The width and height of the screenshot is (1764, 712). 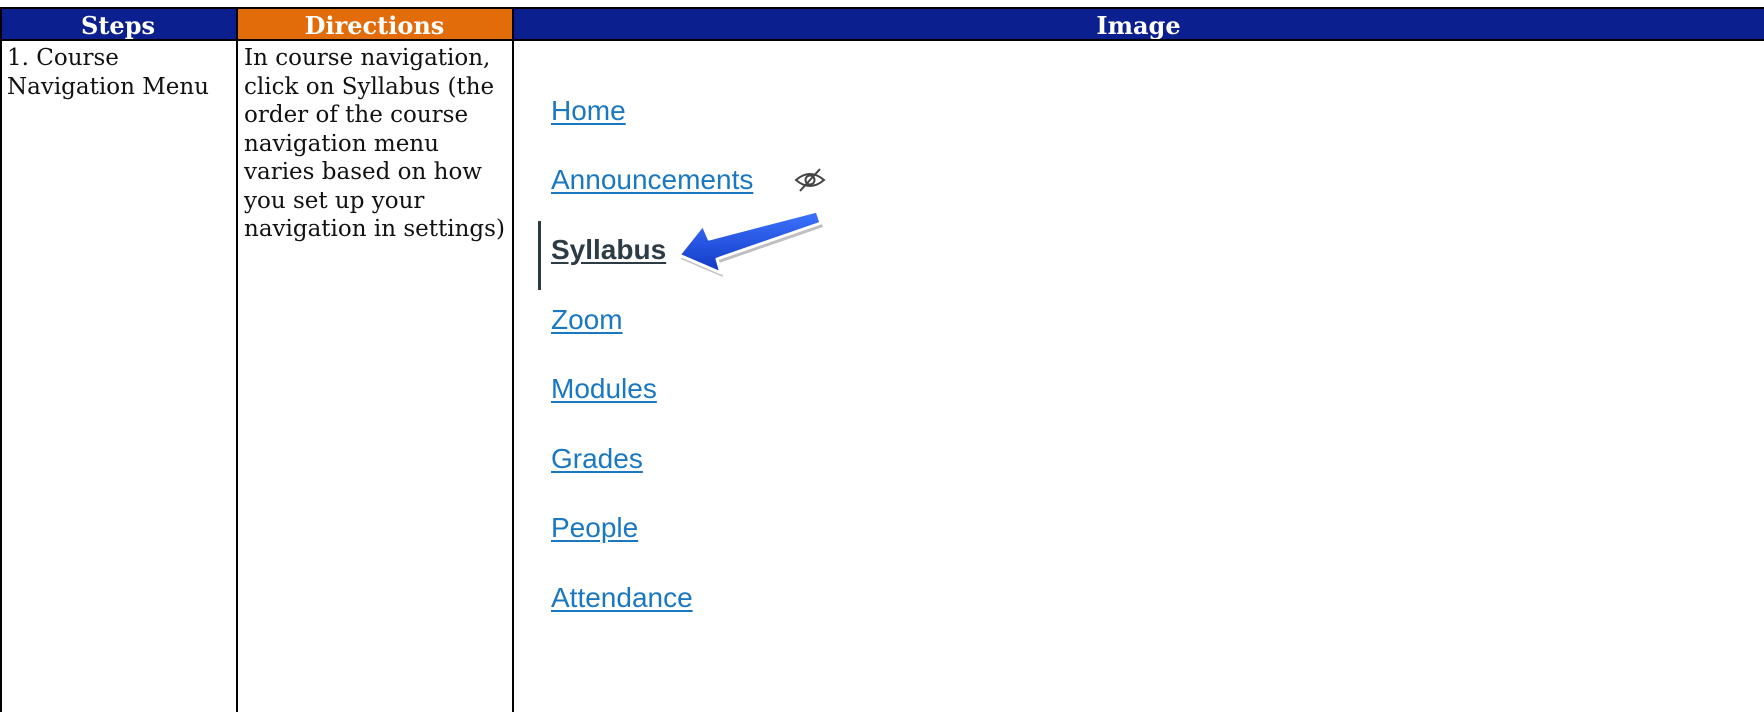 What do you see at coordinates (118, 23) in the screenshot?
I see `header-steps: Steps` at bounding box center [118, 23].